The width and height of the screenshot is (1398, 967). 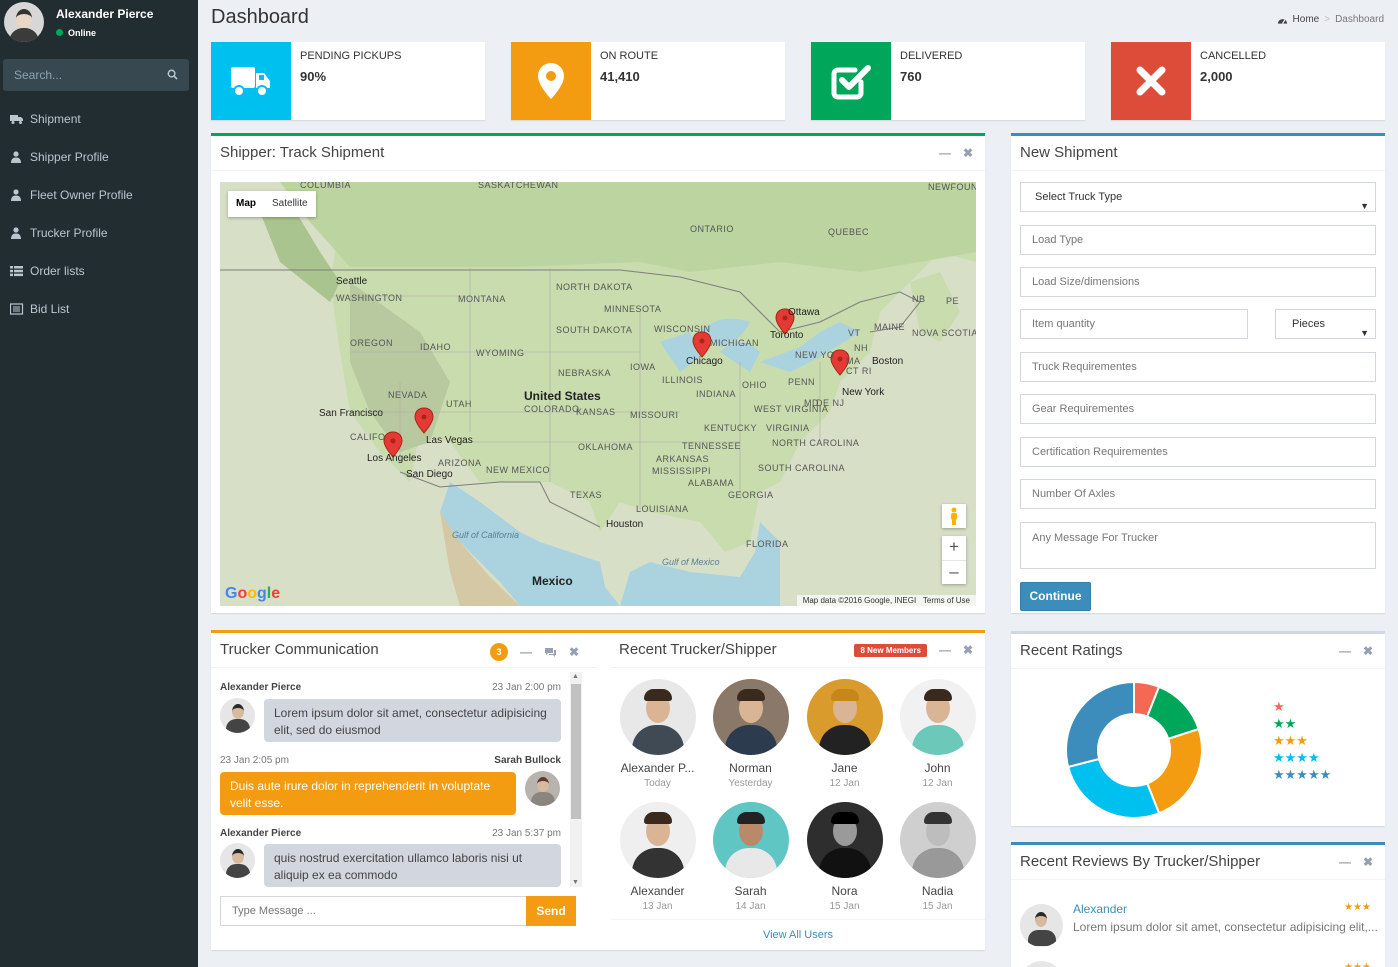 What do you see at coordinates (704, 361) in the screenshot?
I see `map-label: Chicago` at bounding box center [704, 361].